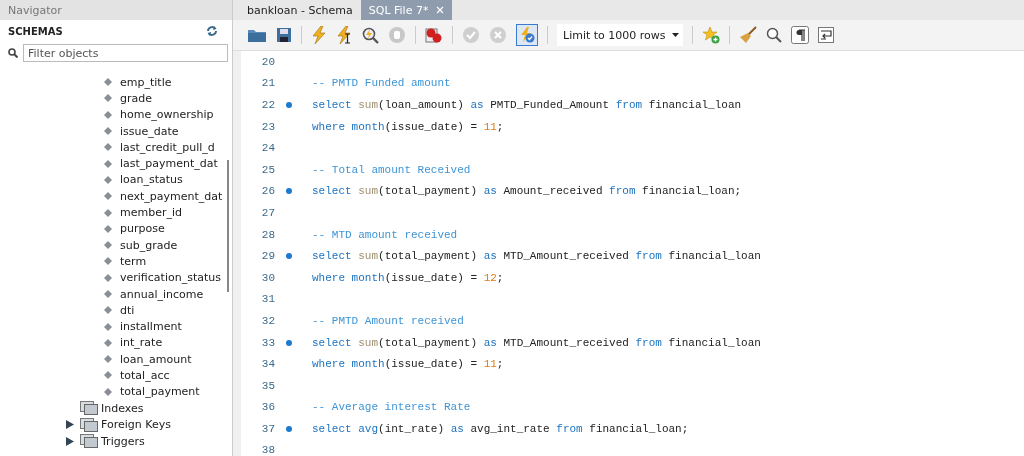 This screenshot has width=1024, height=456. I want to click on line-number: 31, so click(267, 299).